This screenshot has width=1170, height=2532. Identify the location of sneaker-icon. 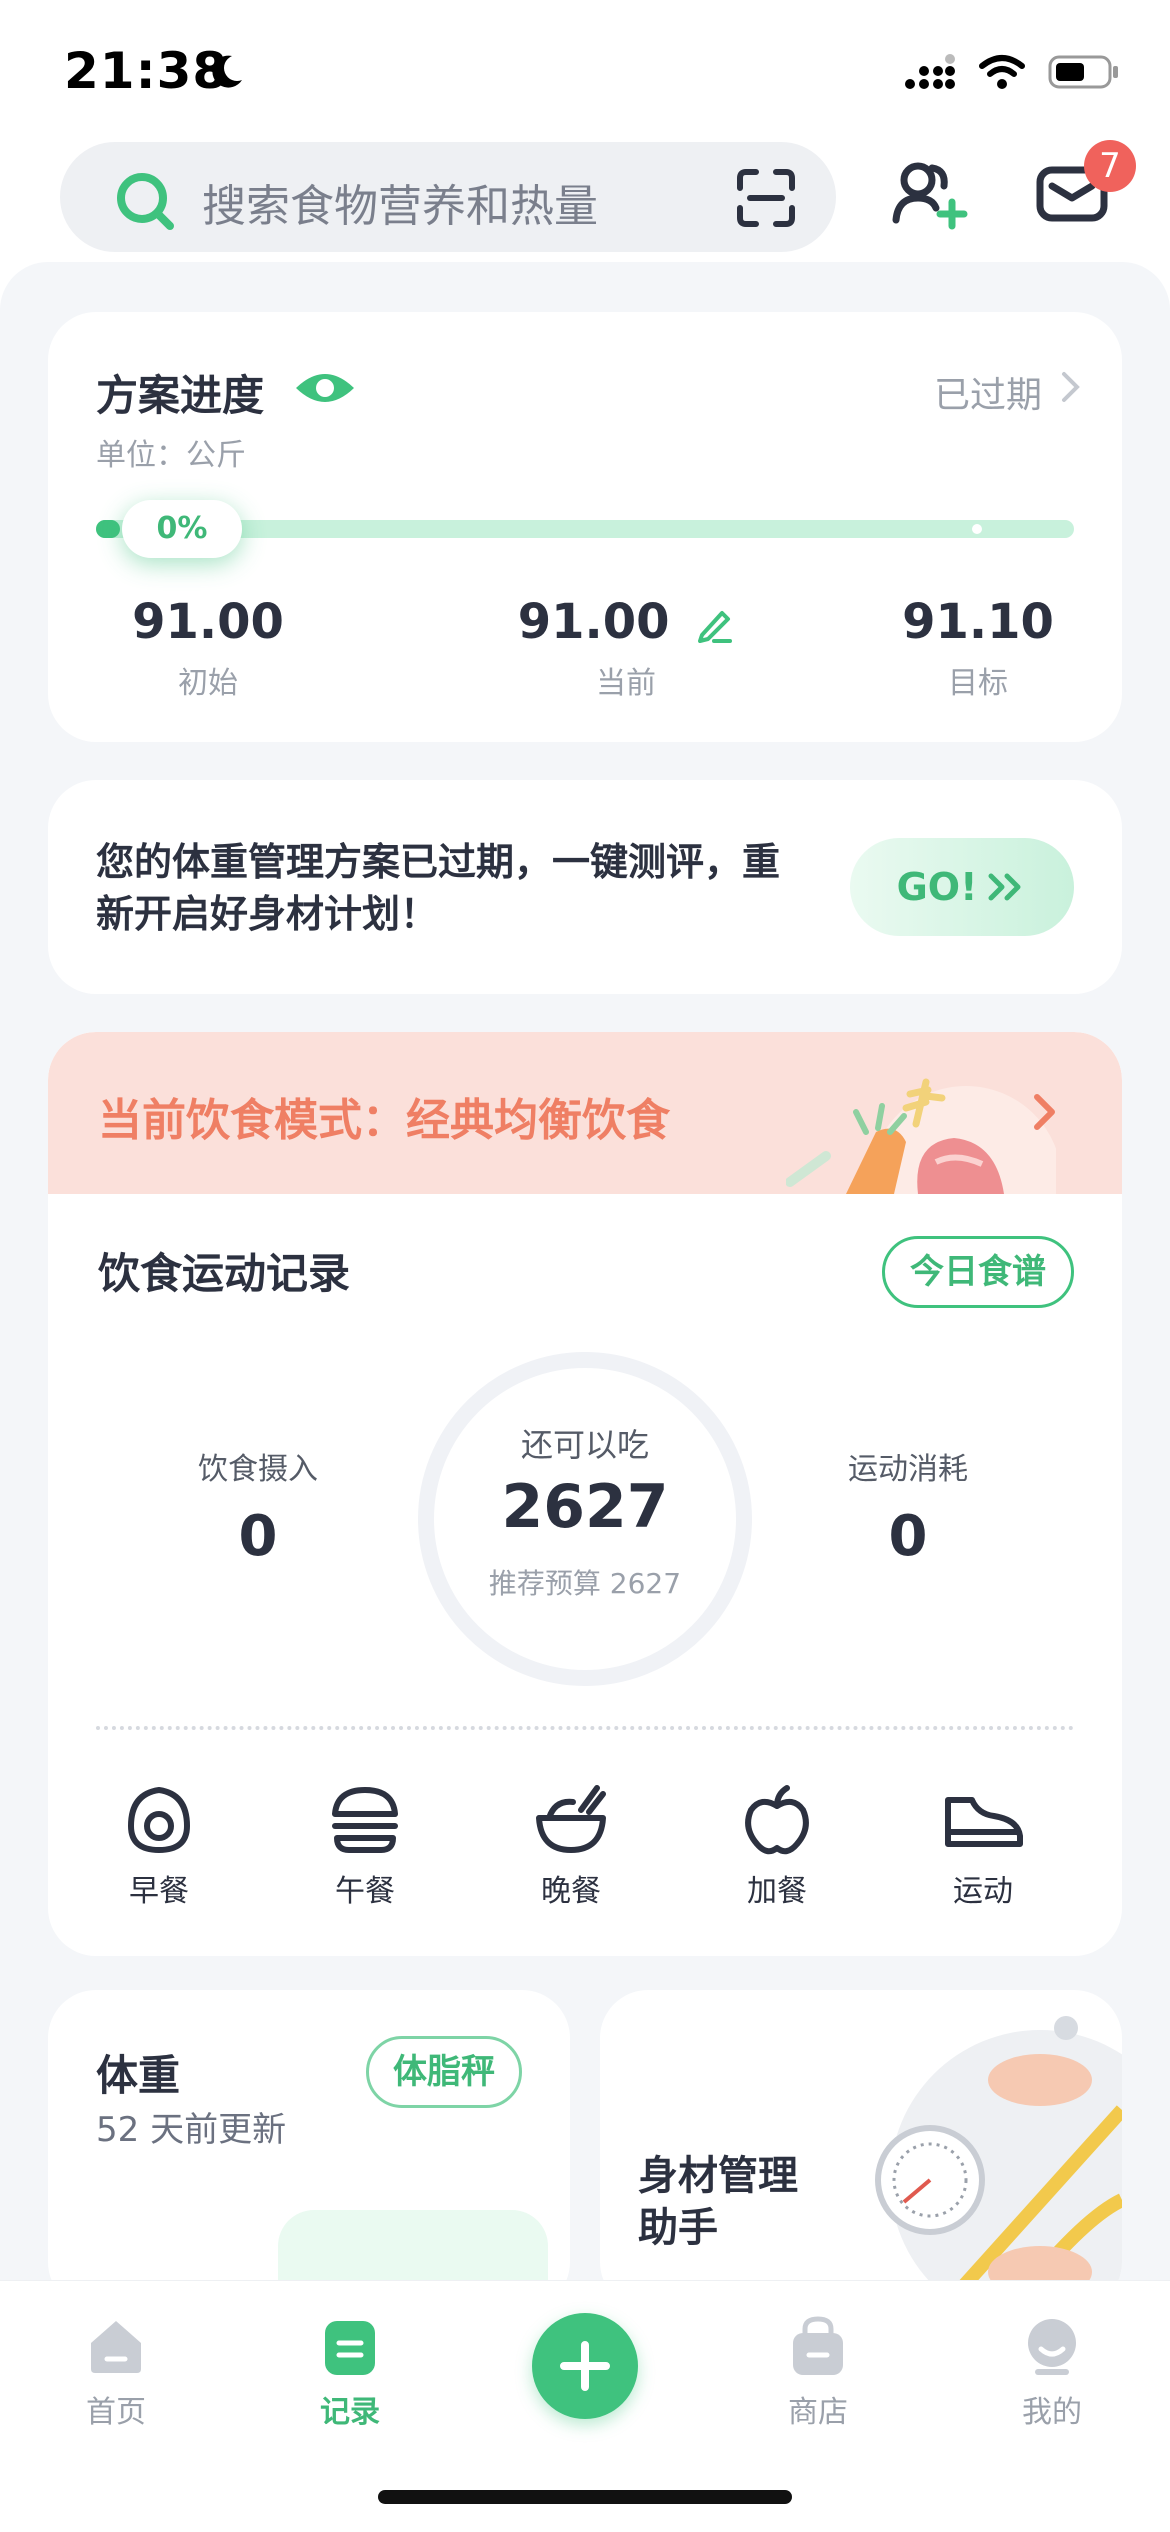
(984, 1822).